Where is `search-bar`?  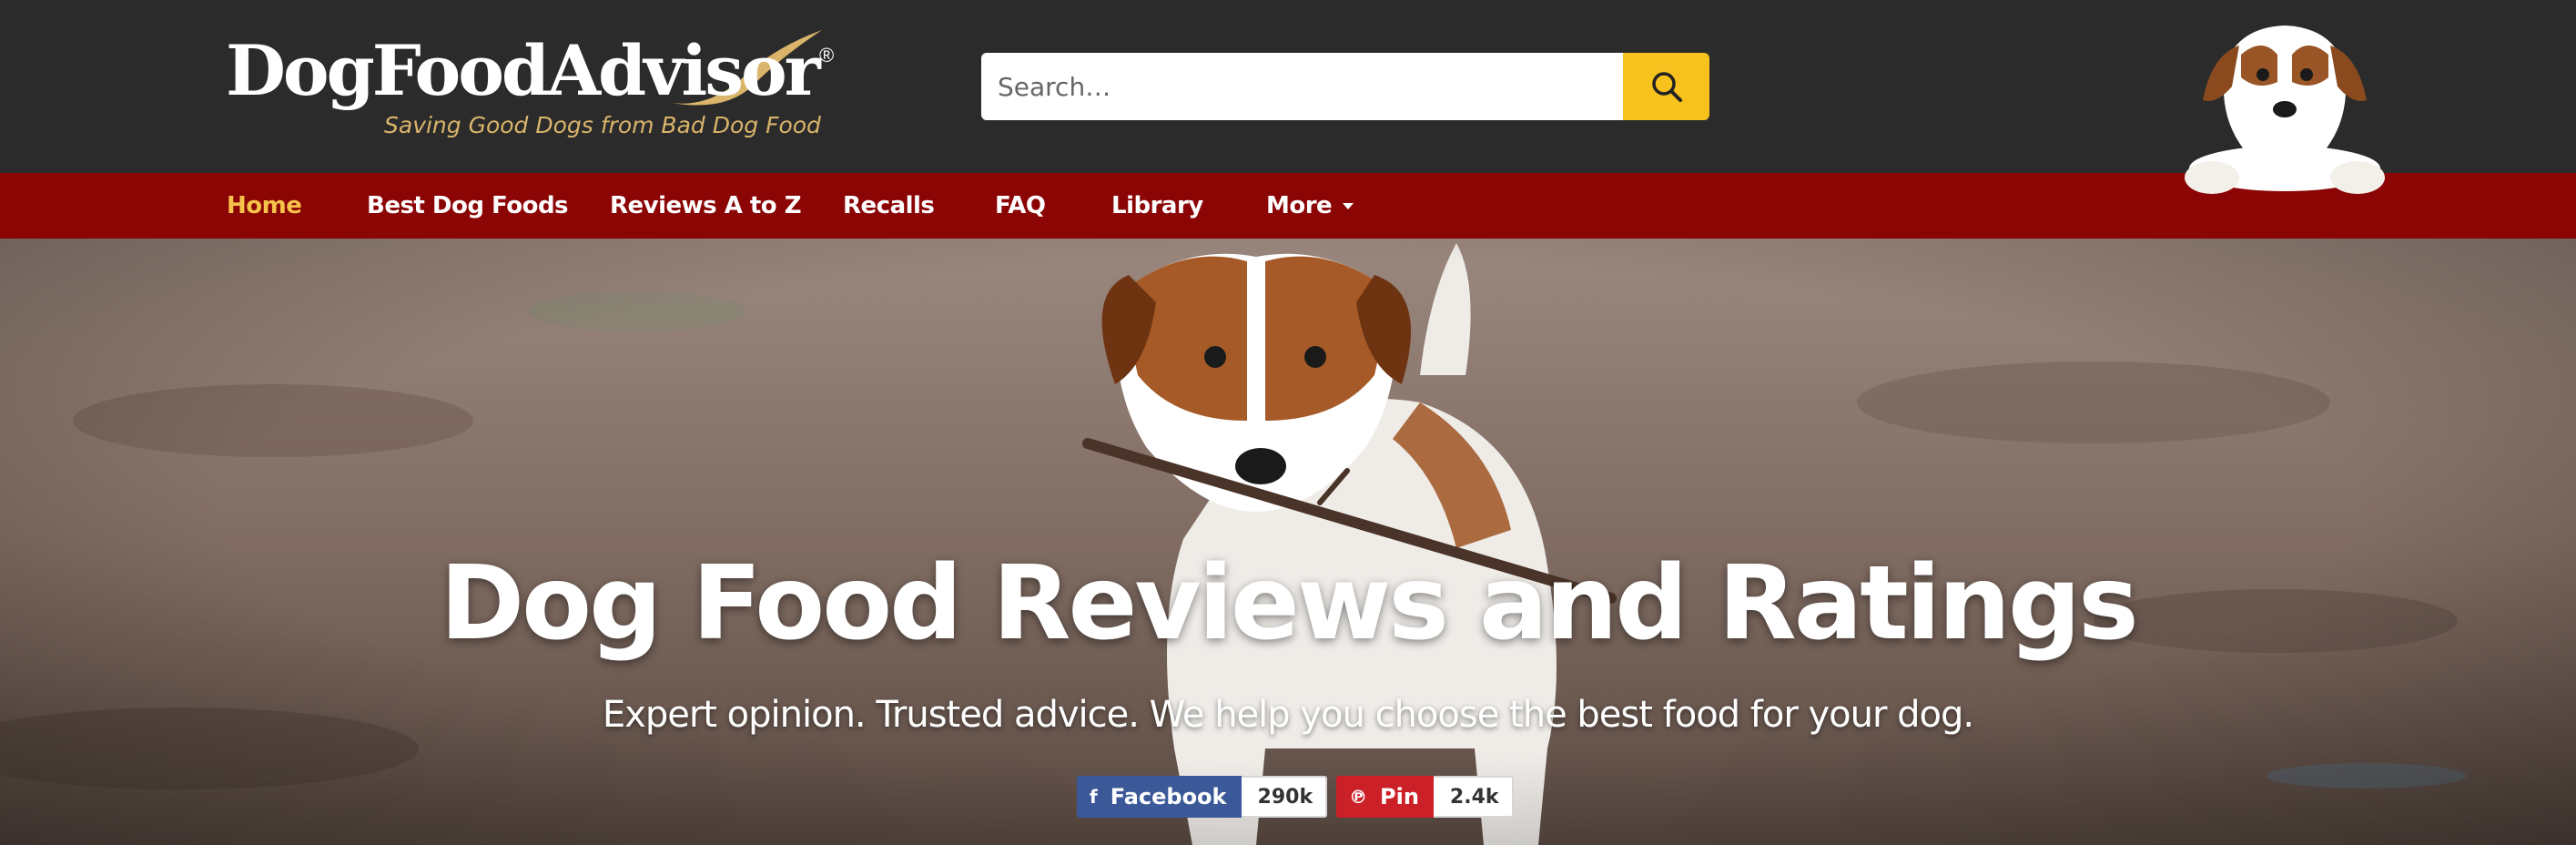 search-bar is located at coordinates (1345, 86).